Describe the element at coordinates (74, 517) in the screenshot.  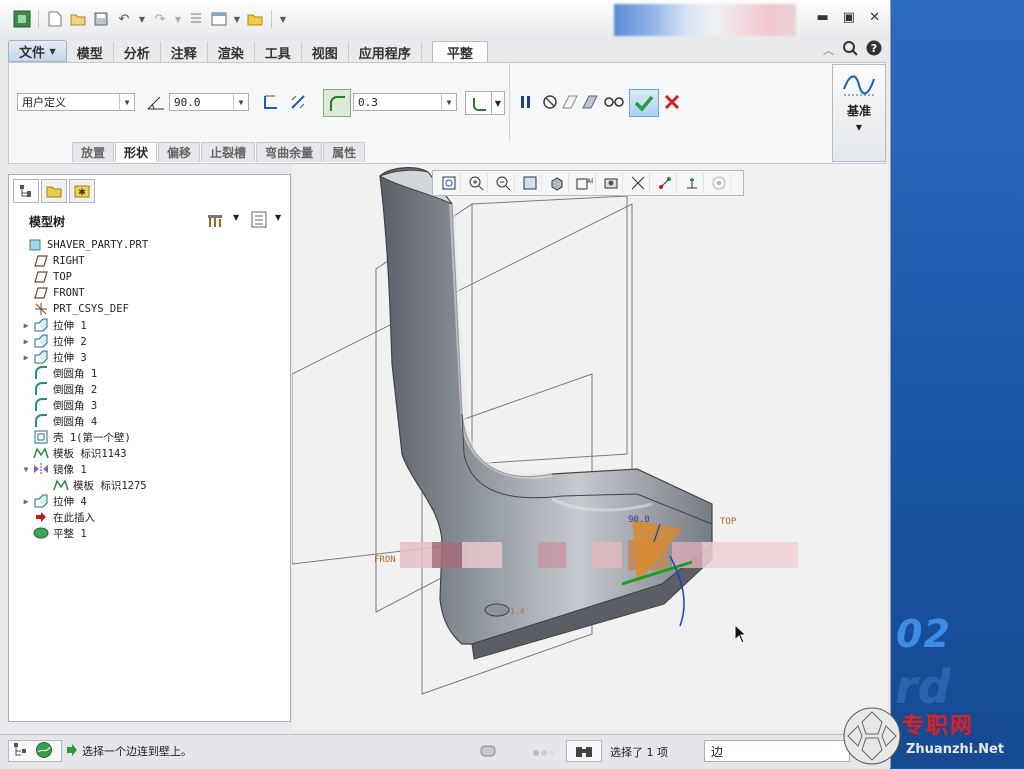
I see `tree-node-label: 在此插入` at that location.